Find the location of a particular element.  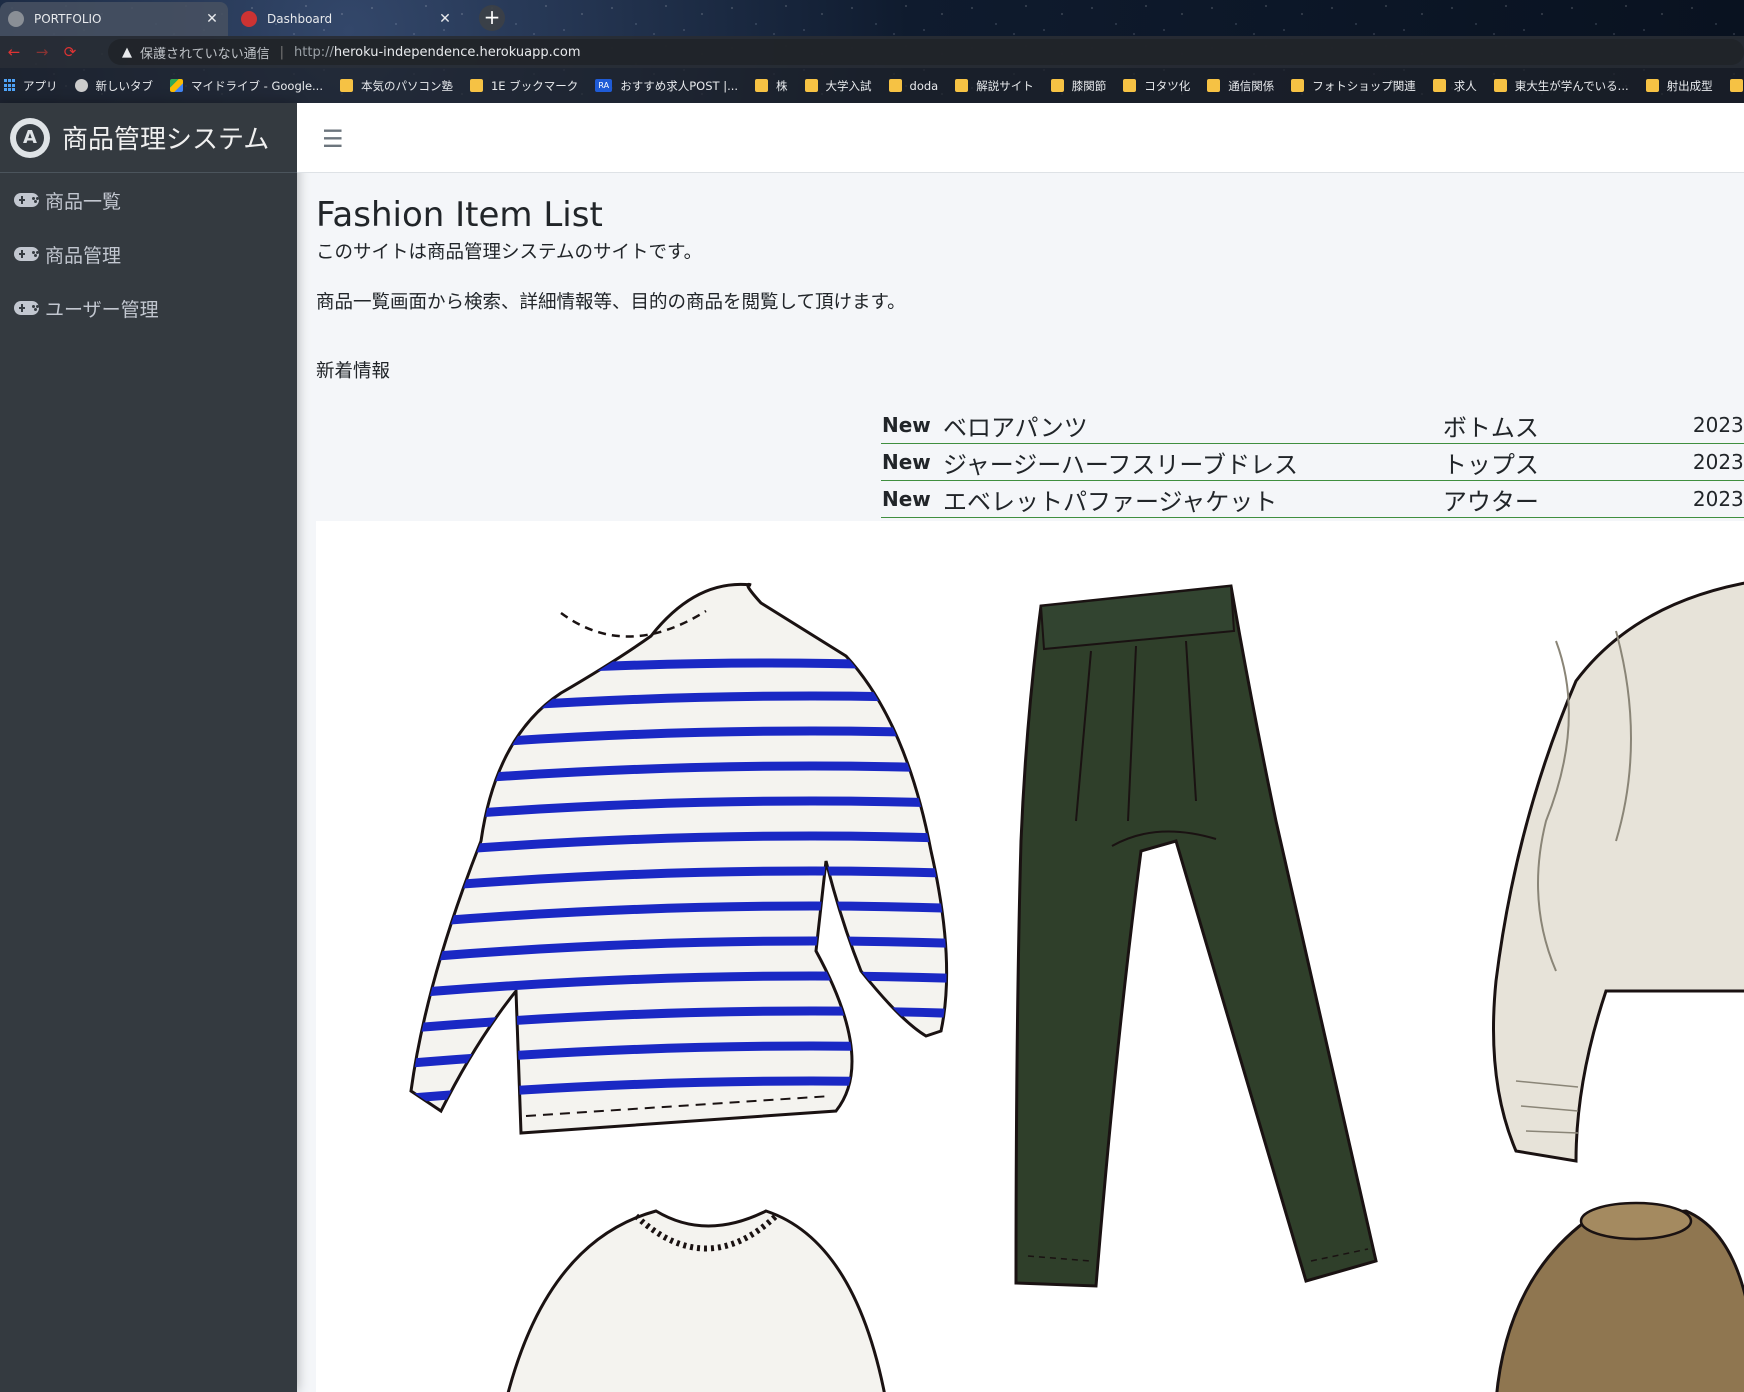

tab-title: Dashboard is located at coordinates (300, 19).